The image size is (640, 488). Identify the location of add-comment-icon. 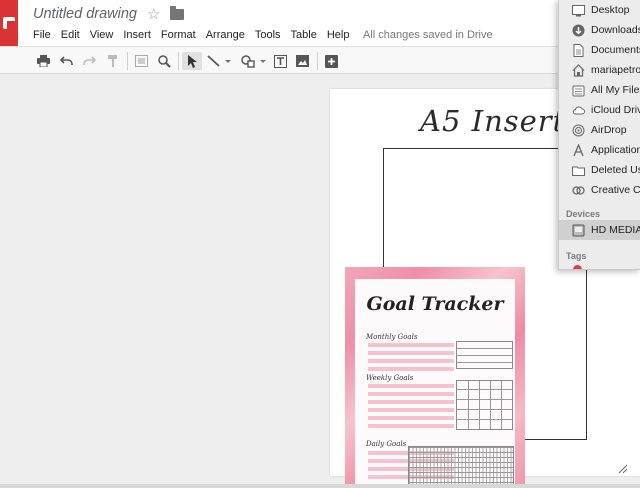
(331, 61).